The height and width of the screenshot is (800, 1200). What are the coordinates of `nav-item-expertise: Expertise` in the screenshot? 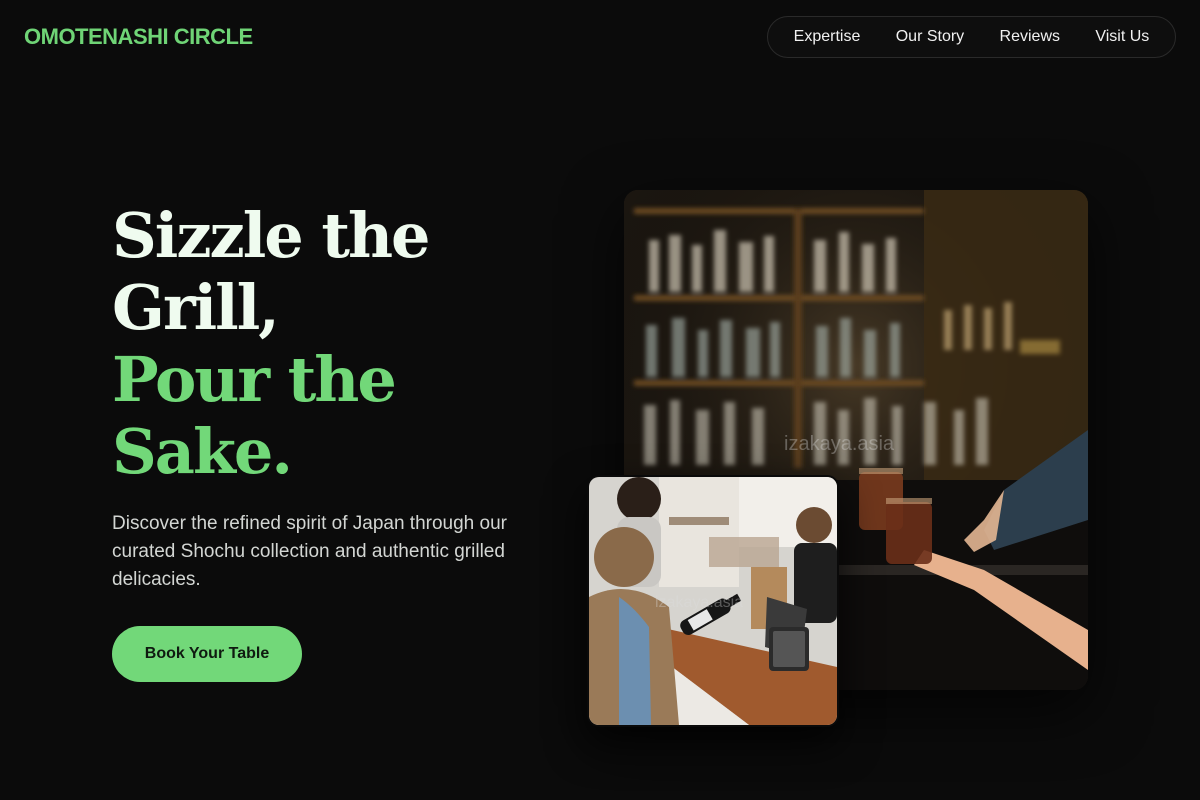 It's located at (827, 37).